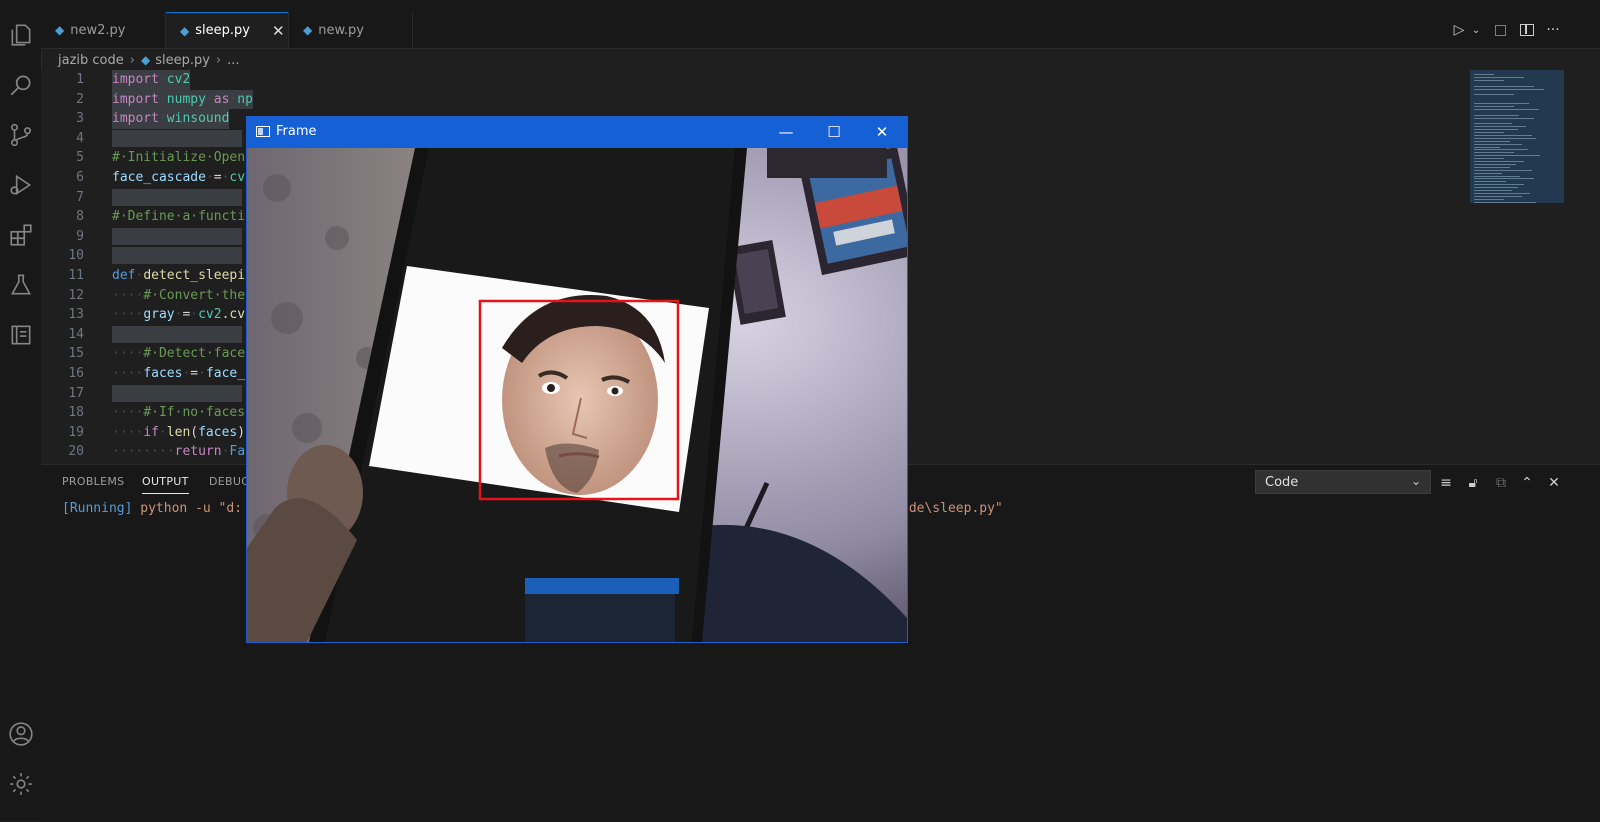  What do you see at coordinates (178, 433) in the screenshot?
I see `code-text: ····if·len(faces)` at bounding box center [178, 433].